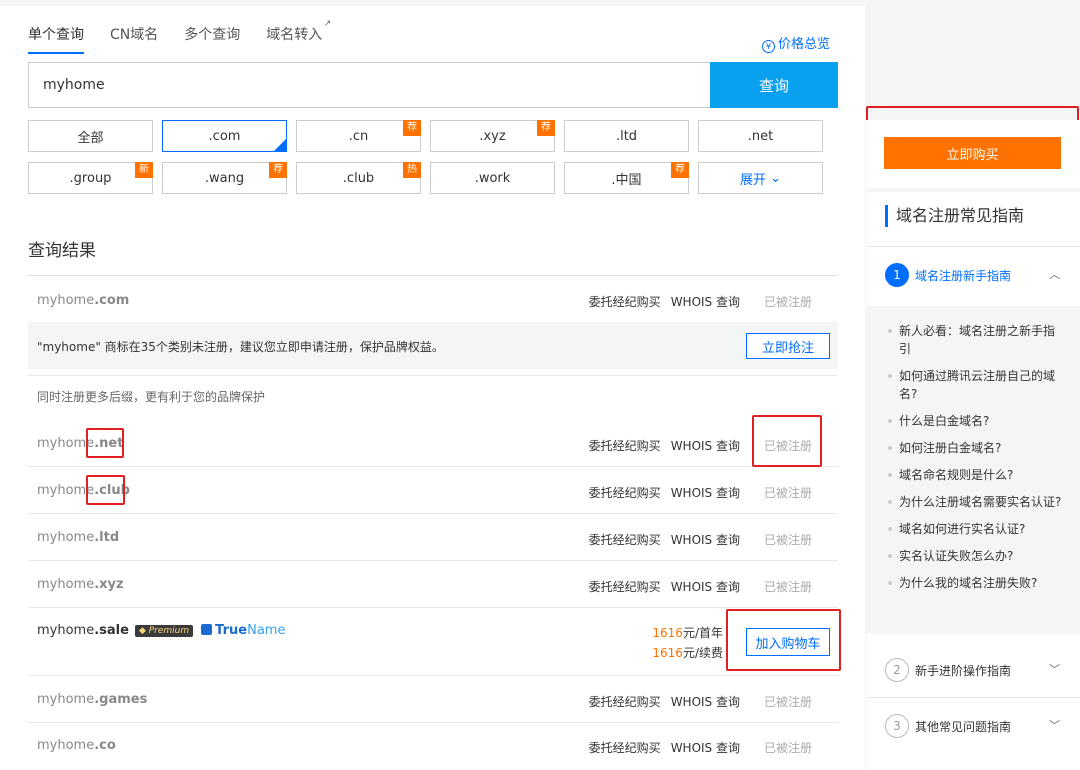 Image resolution: width=1080 pixels, height=770 pixels. I want to click on premium-badge: ◆ Premium, so click(164, 631).